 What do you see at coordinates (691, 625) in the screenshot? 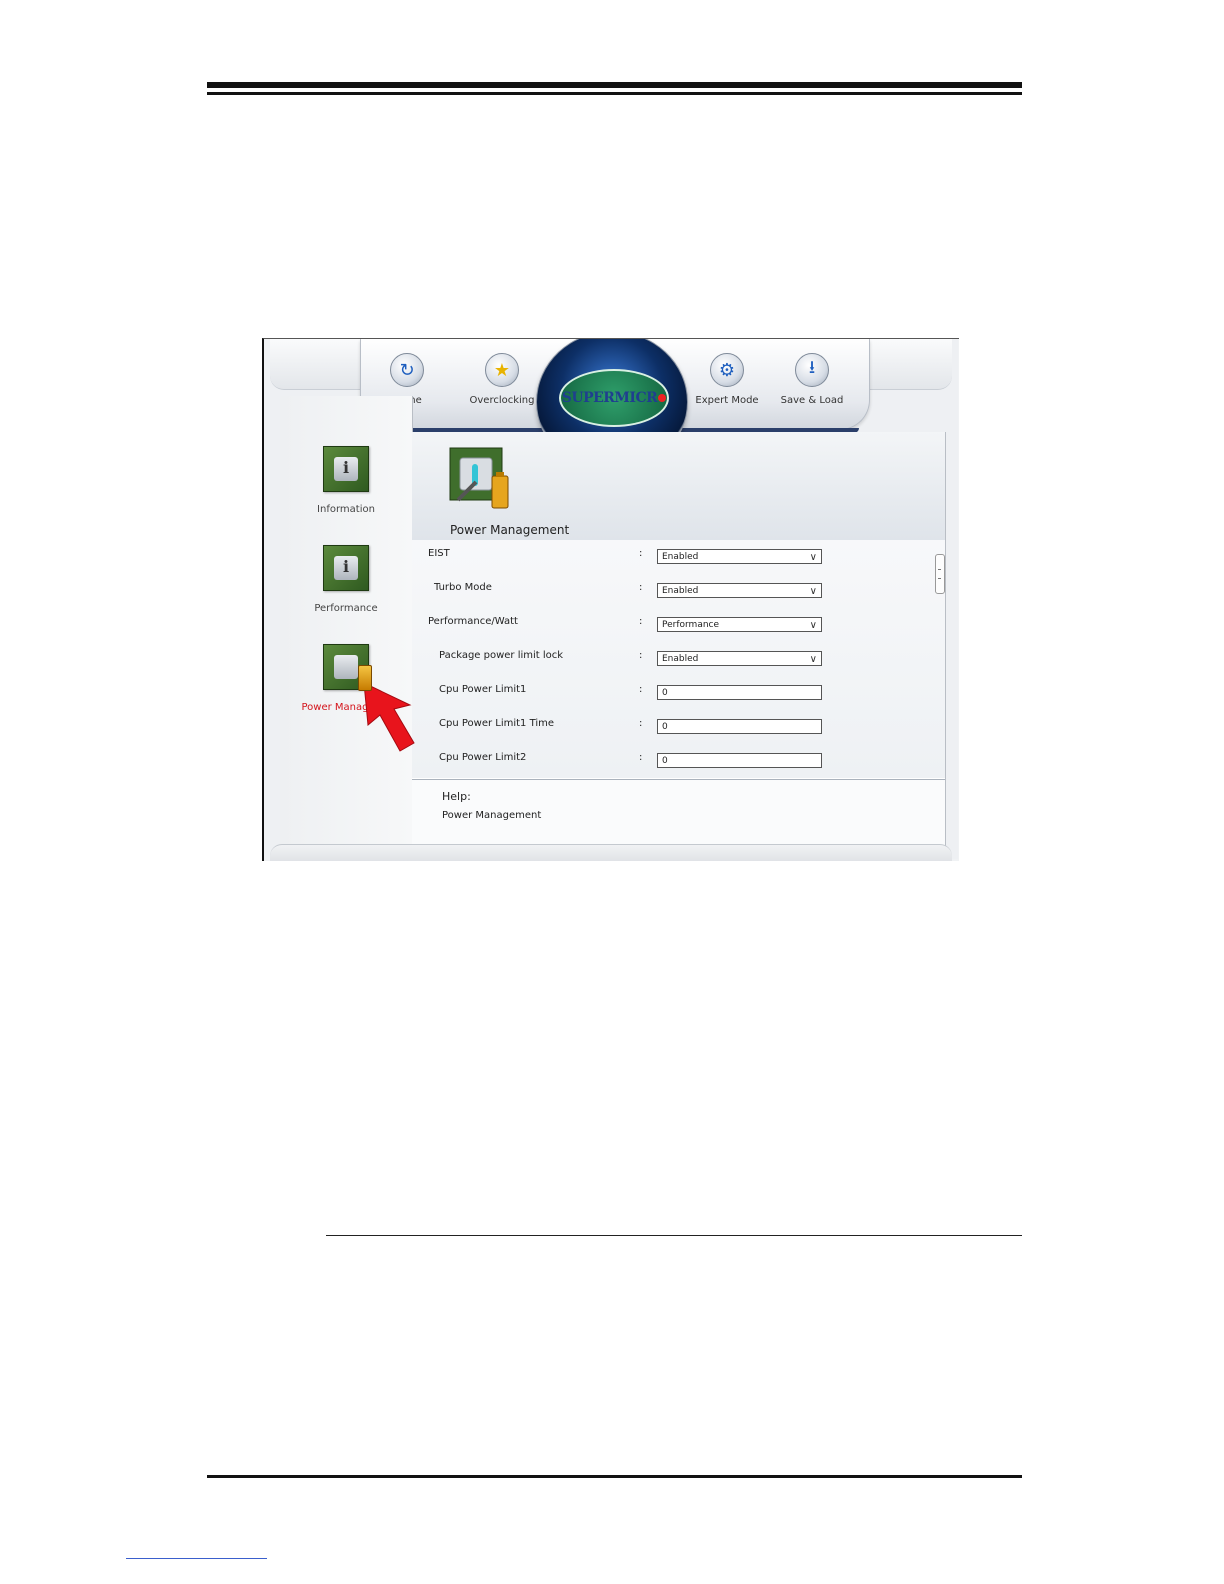
I see `dropdown-value: Performance` at bounding box center [691, 625].